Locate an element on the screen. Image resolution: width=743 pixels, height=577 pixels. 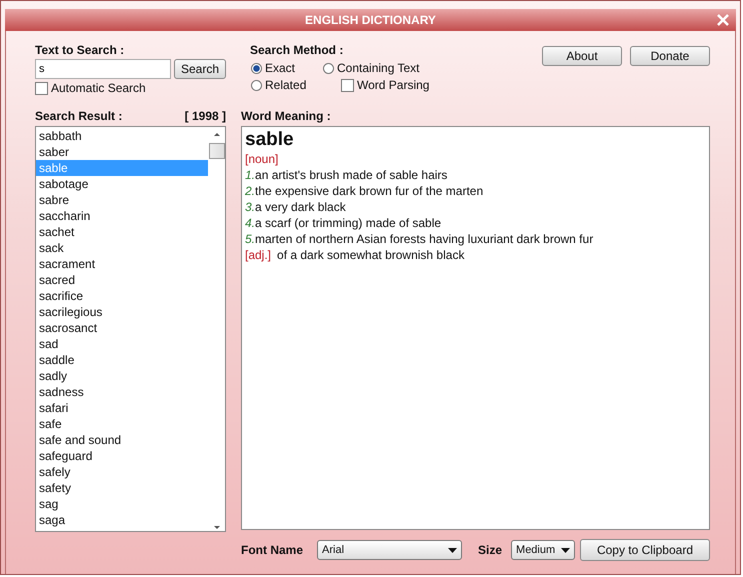
automatic-search-label: Automatic Search is located at coordinates (98, 88).